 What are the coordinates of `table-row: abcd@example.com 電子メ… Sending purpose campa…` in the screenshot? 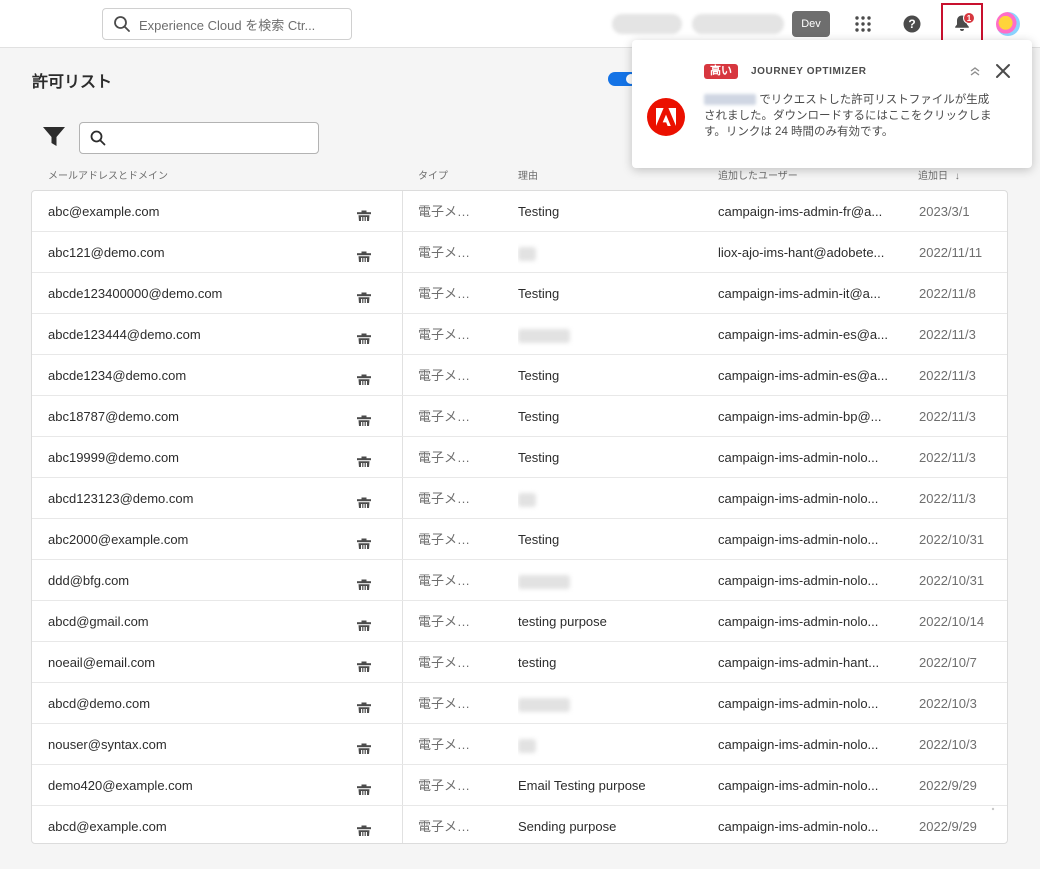 It's located at (519, 824).